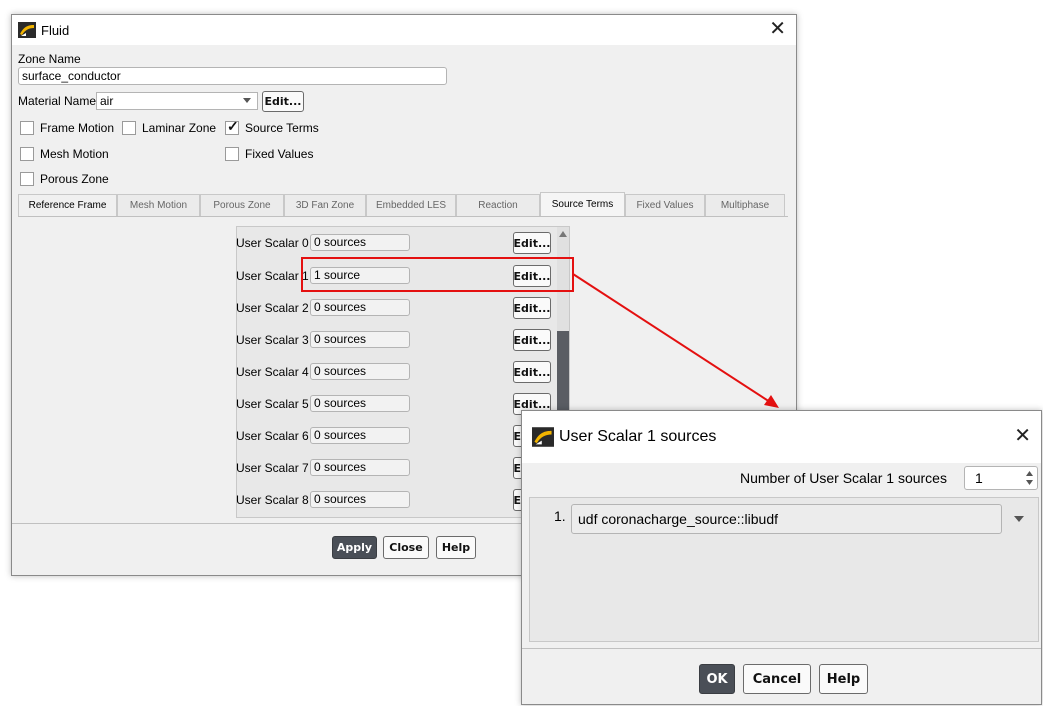  What do you see at coordinates (786, 519) in the screenshot?
I see `source-entry-select: udf coronacharge_source::libudf` at bounding box center [786, 519].